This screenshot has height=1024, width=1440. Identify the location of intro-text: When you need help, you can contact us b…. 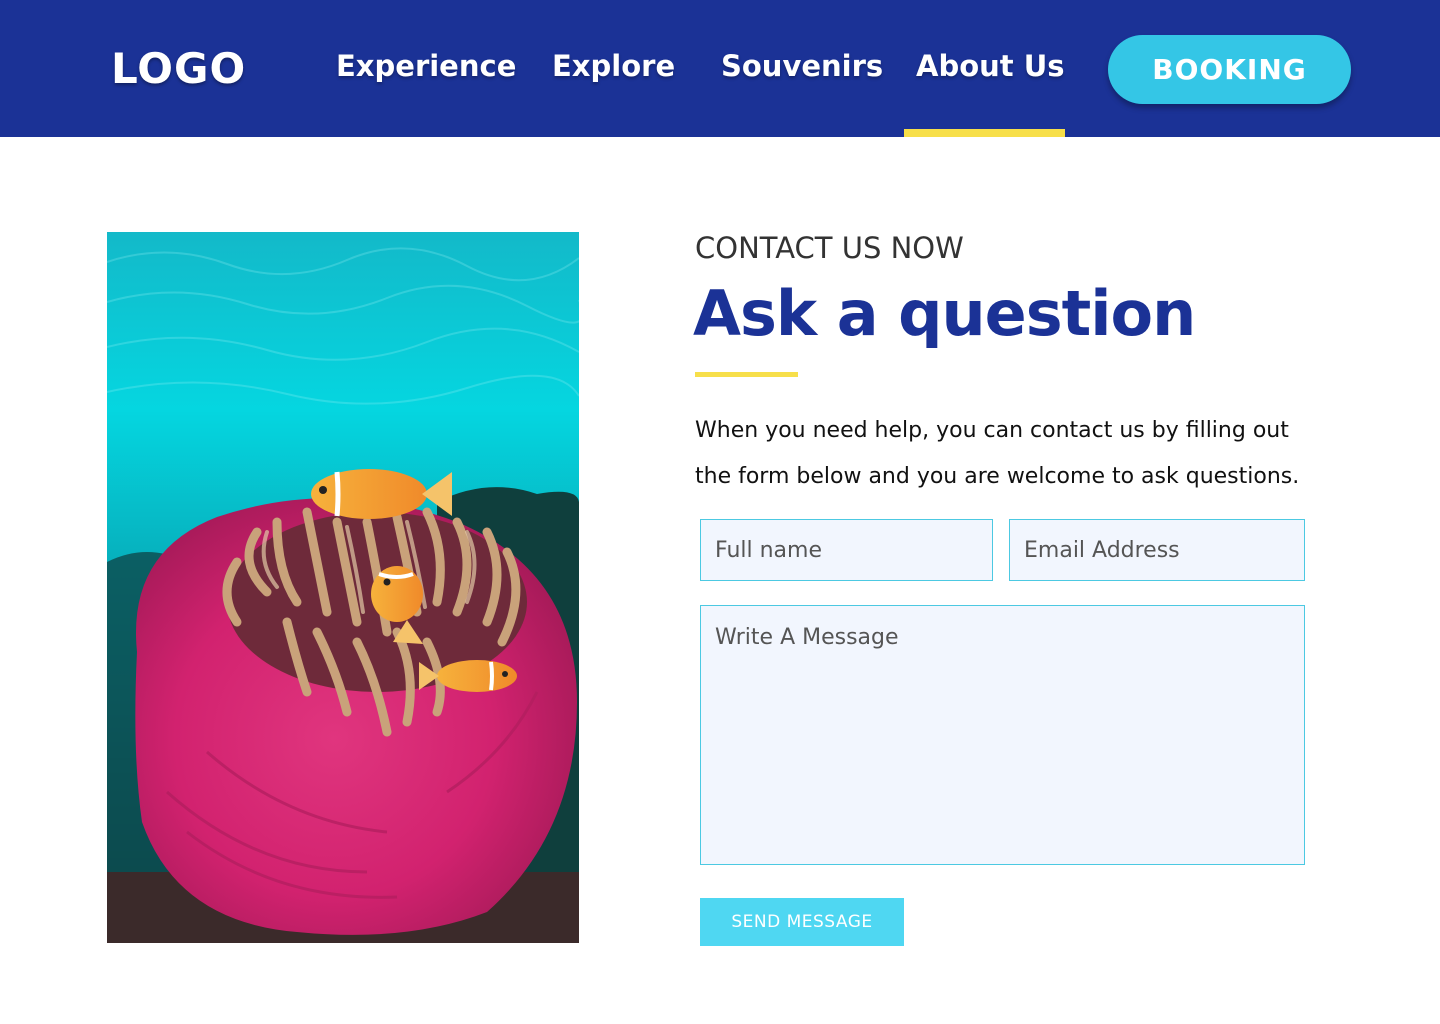
(997, 453).